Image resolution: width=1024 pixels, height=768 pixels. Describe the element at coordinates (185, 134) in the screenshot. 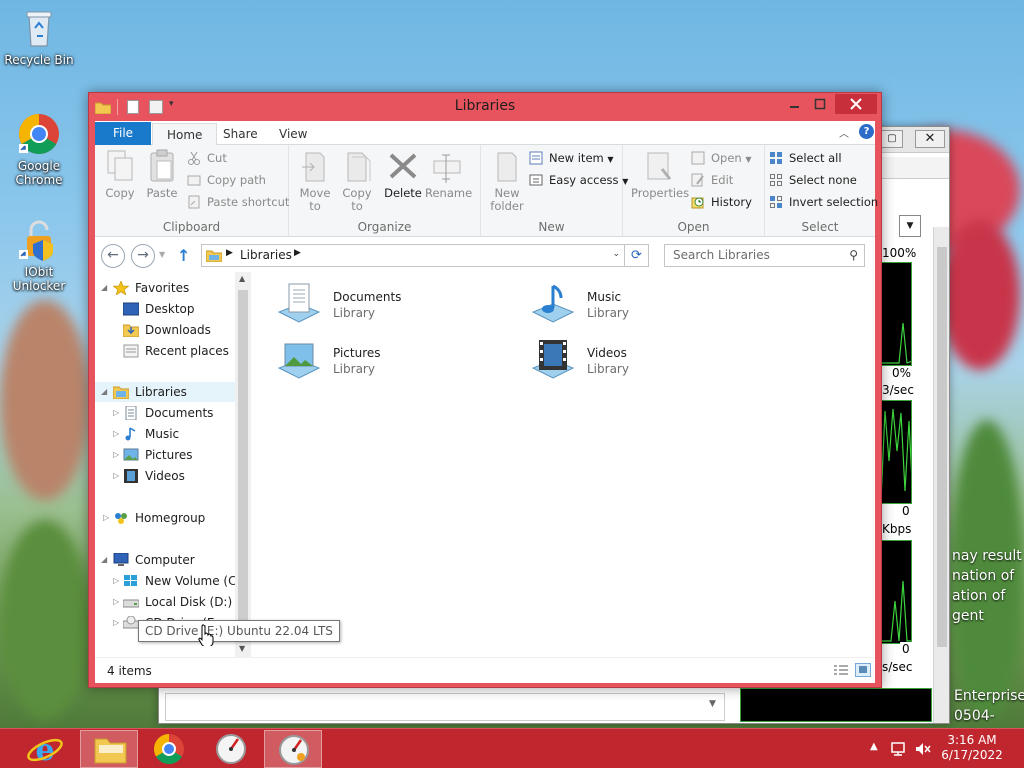

I see `tab-home: Home` at that location.